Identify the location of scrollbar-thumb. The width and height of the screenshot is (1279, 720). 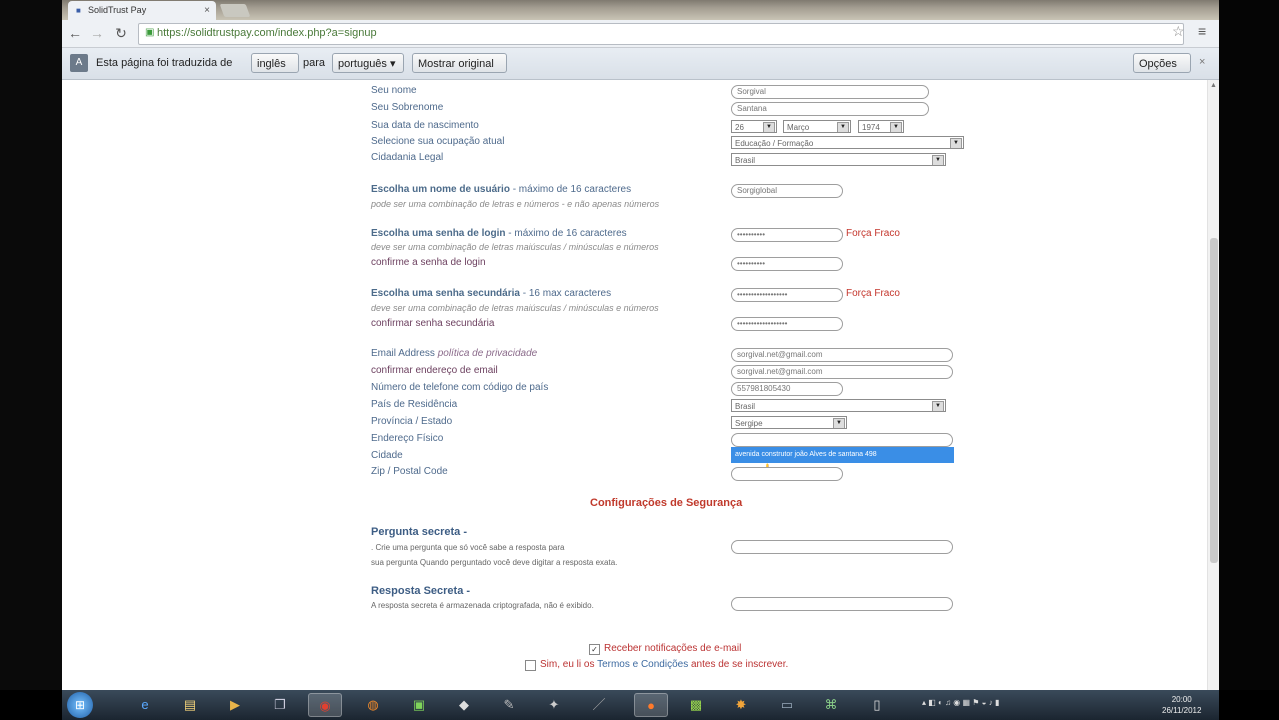
(1214, 400).